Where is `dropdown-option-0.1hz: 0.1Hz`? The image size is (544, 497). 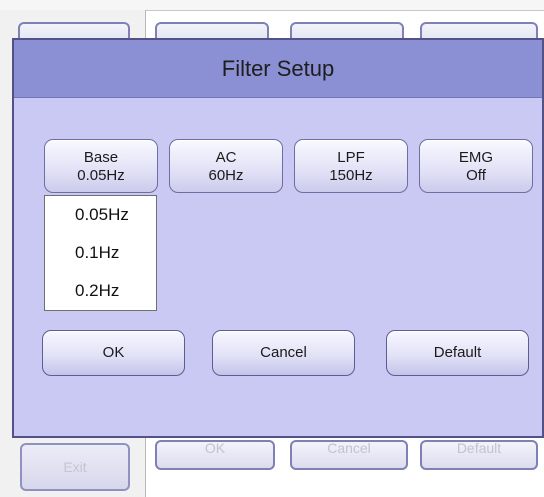 dropdown-option-0.1hz: 0.1Hz is located at coordinates (100, 253).